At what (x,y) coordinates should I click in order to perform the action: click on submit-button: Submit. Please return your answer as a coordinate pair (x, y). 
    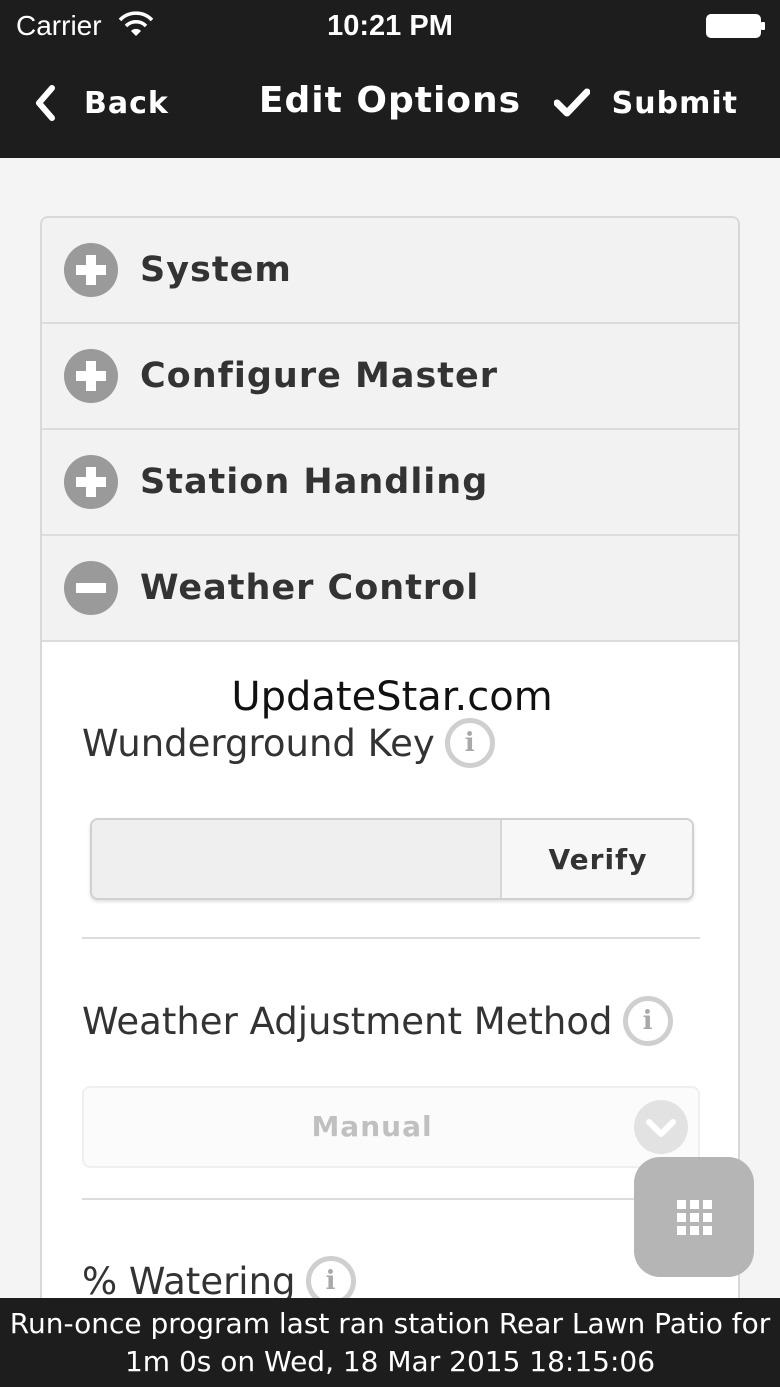
    Looking at the image, I should click on (645, 103).